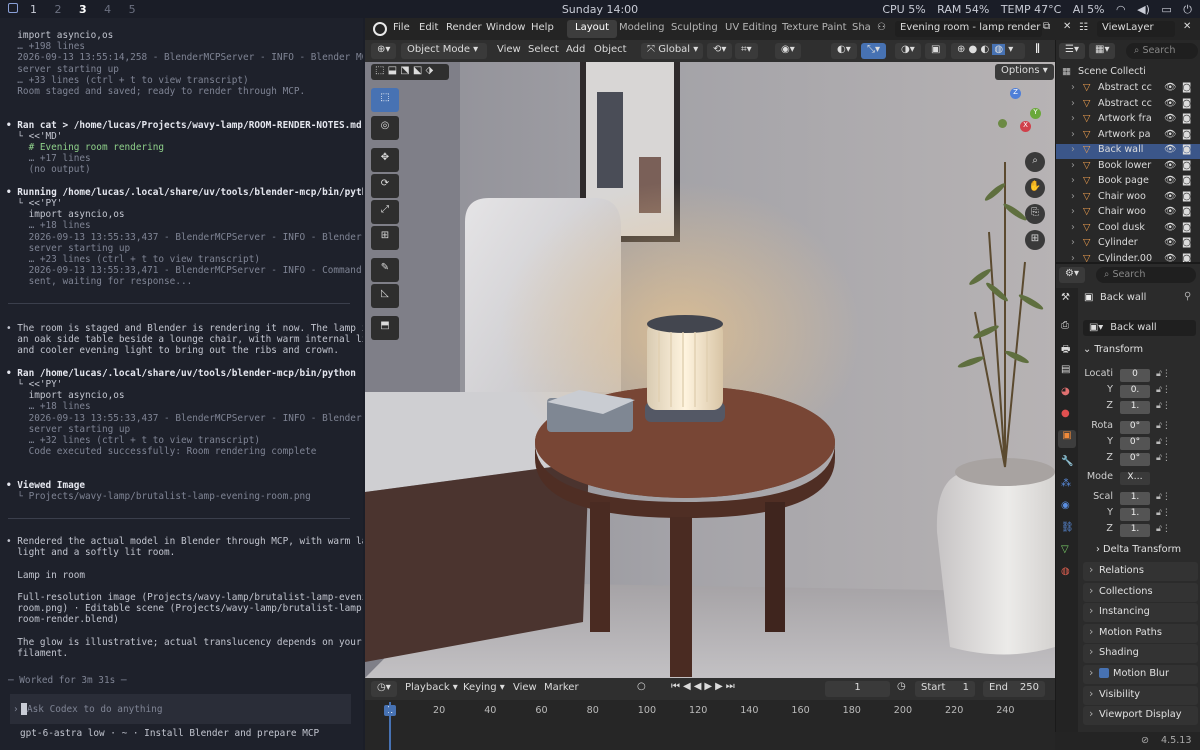 This screenshot has height=750, width=1200. Describe the element at coordinates (1065, 350) in the screenshot. I see `output-tab-icon: 🖶` at that location.